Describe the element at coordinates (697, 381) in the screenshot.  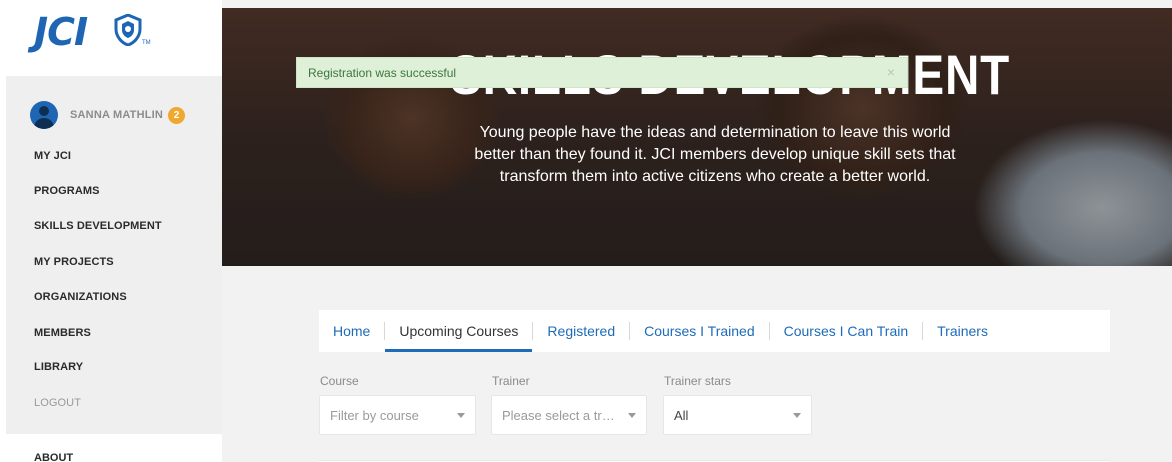
I see `trainer-stars-filter-label: Trainer stars` at that location.